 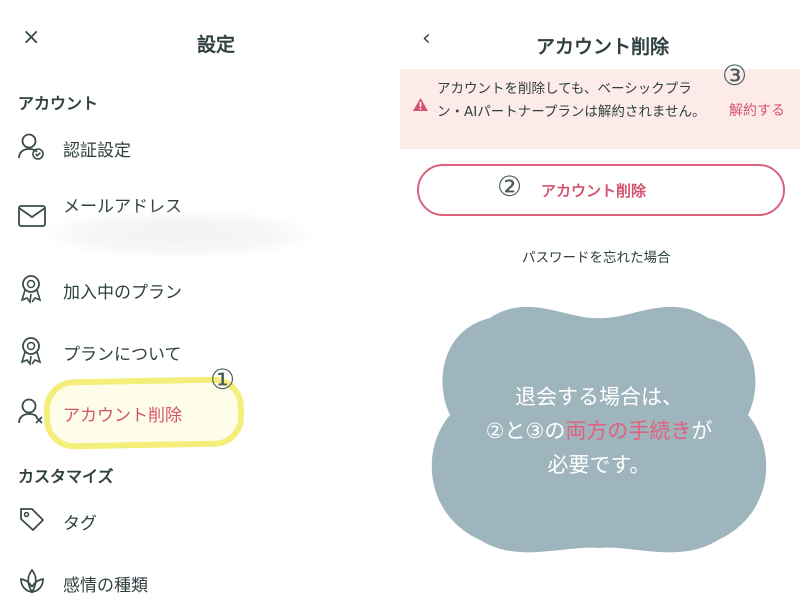 I want to click on cloud-line-3: 必要です。, so click(x=599, y=465).